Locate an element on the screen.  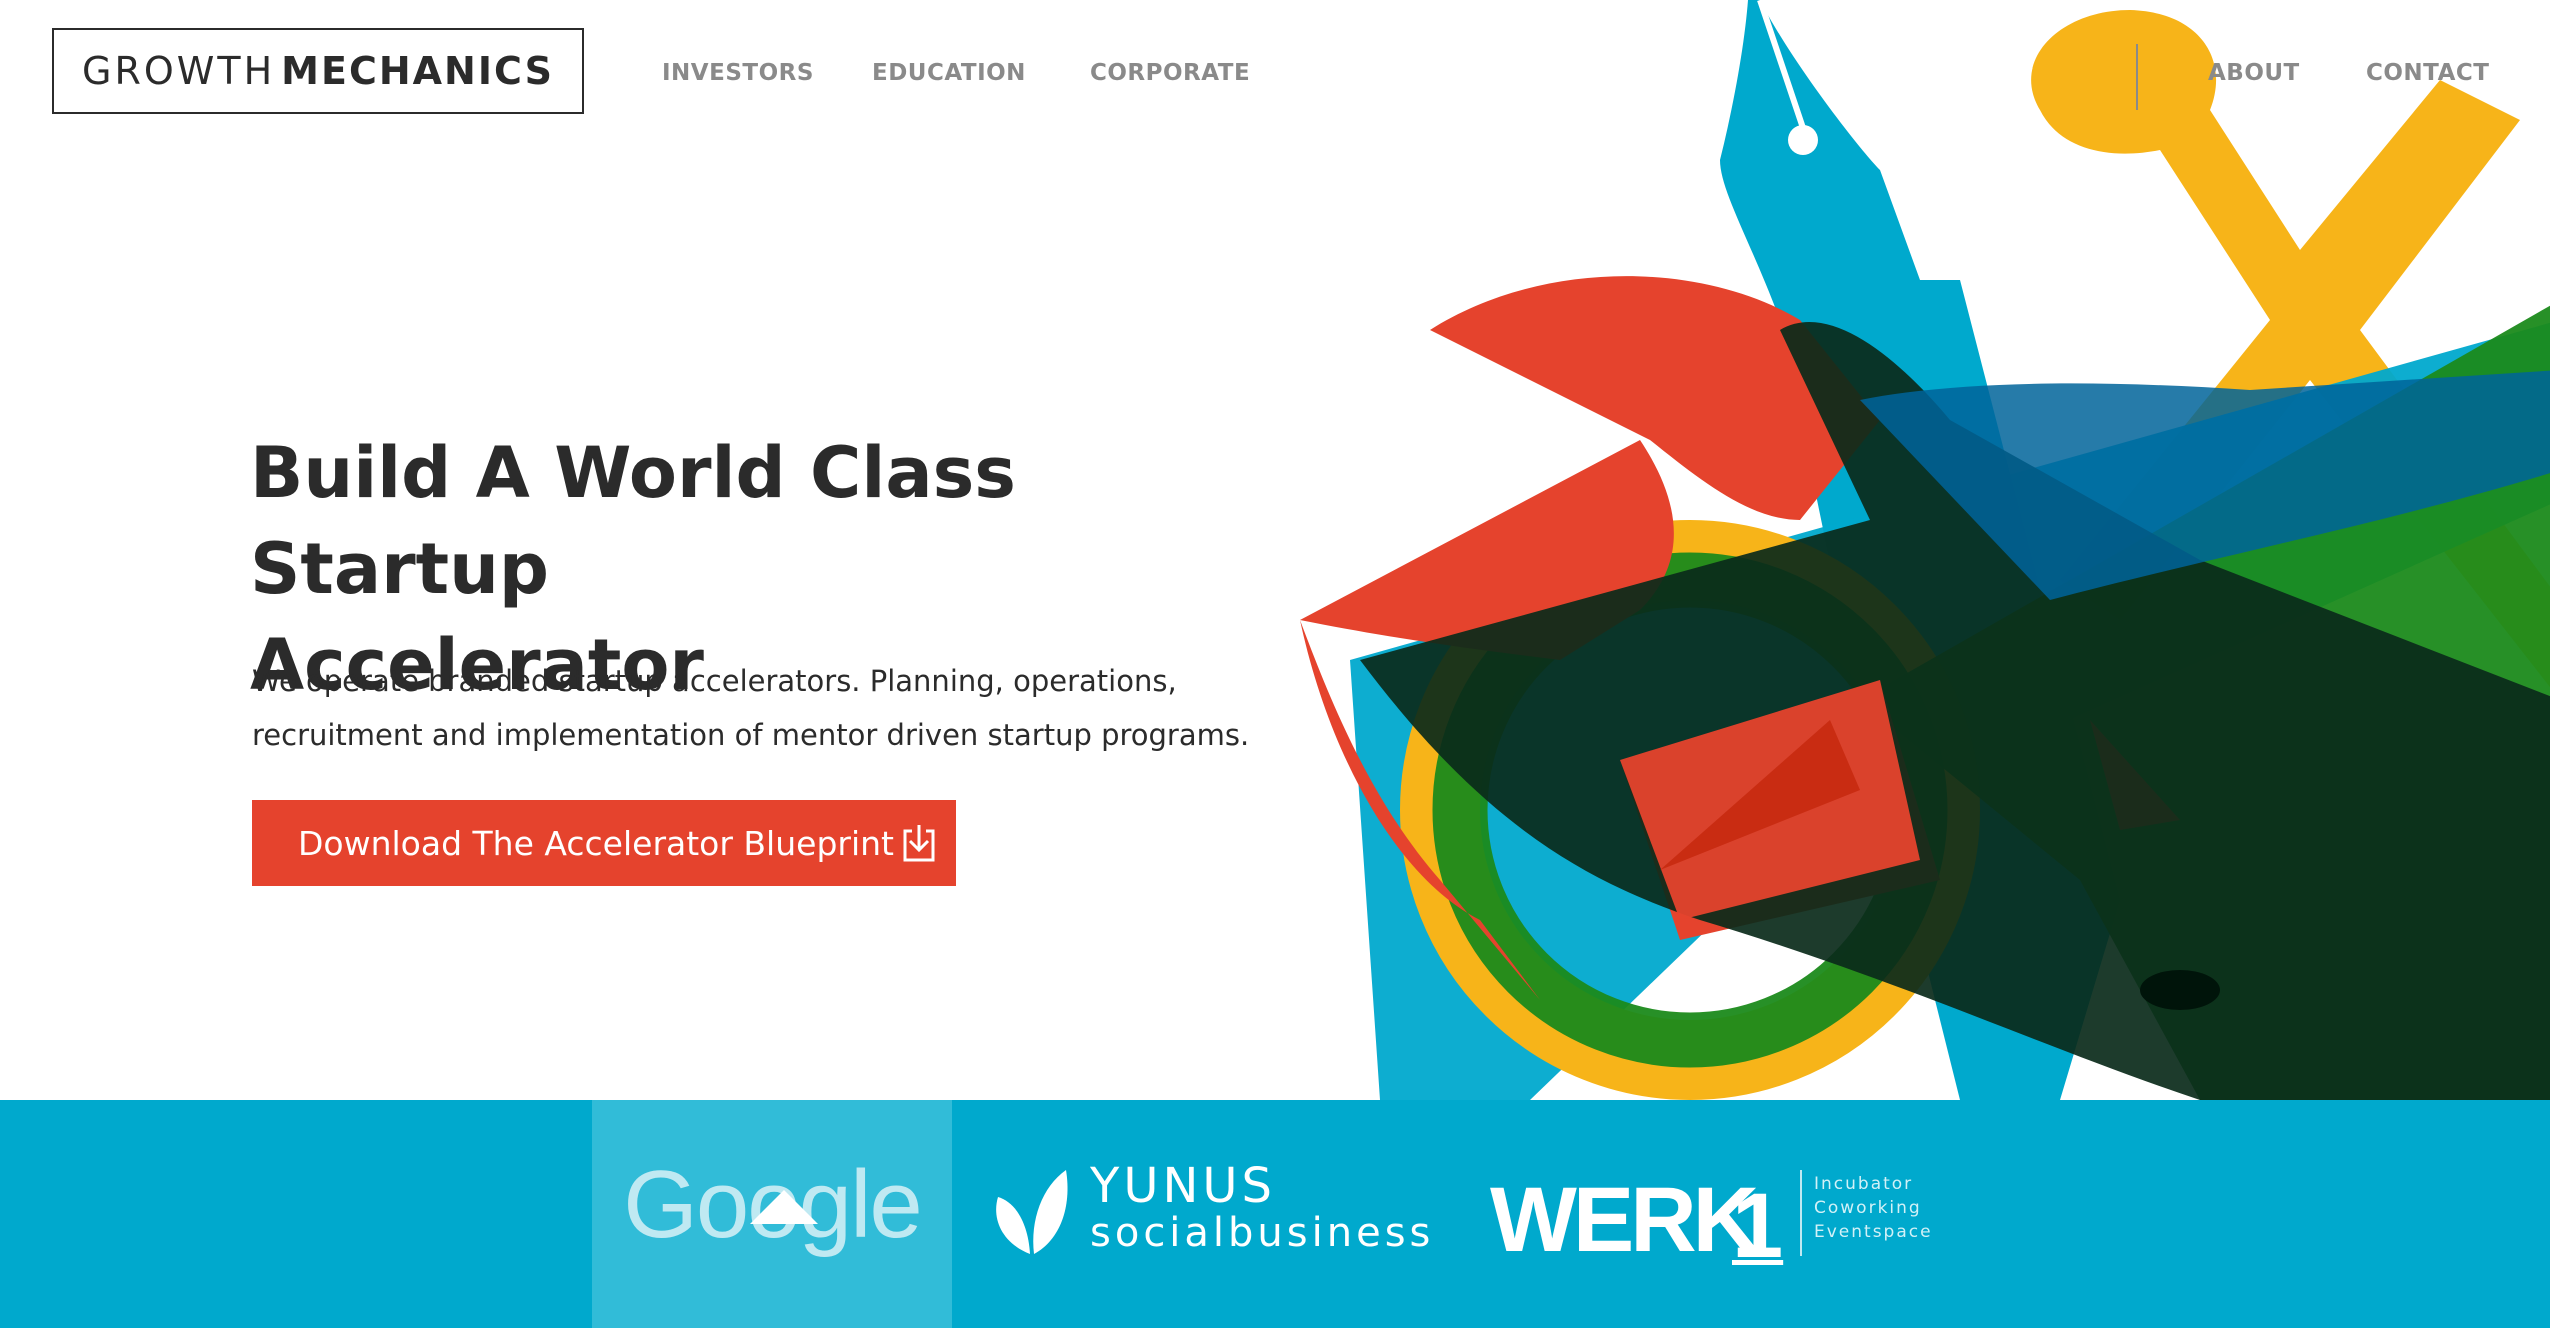
werk-tag-eventspace: Eventspace is located at coordinates (1873, 1232).